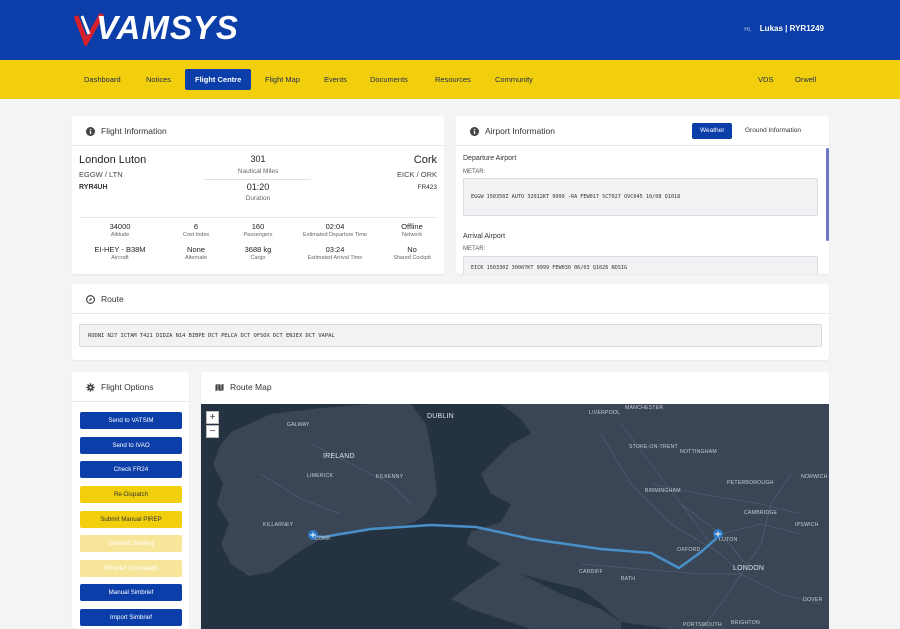  I want to click on map-label-london: LONDON, so click(749, 568).